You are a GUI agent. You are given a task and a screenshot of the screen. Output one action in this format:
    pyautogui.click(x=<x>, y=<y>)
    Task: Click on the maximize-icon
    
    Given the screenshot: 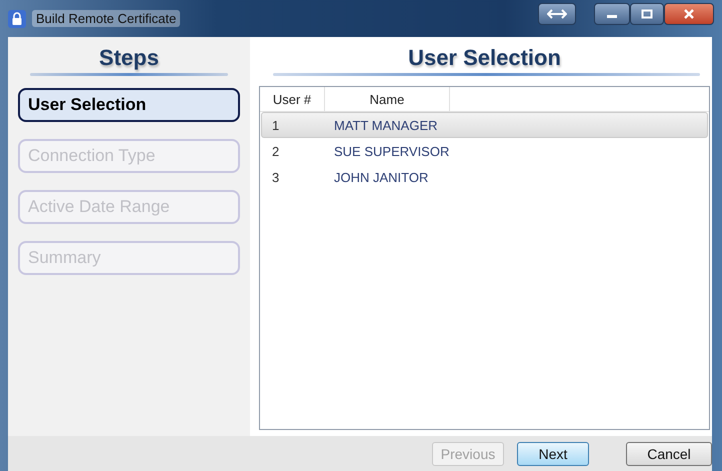 What is the action you would take?
    pyautogui.click(x=647, y=13)
    